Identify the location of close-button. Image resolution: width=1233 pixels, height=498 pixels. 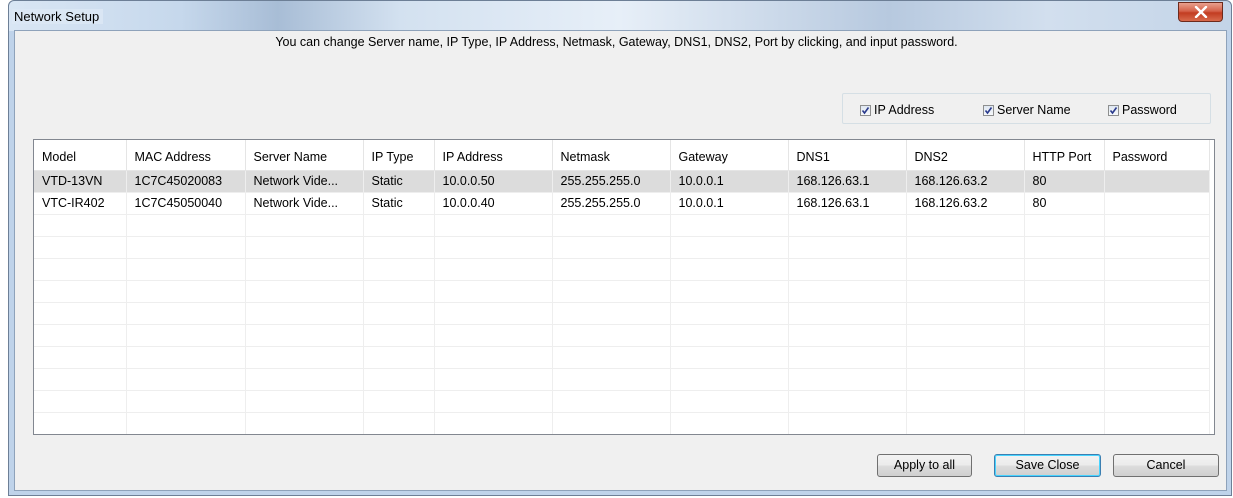
(1200, 12).